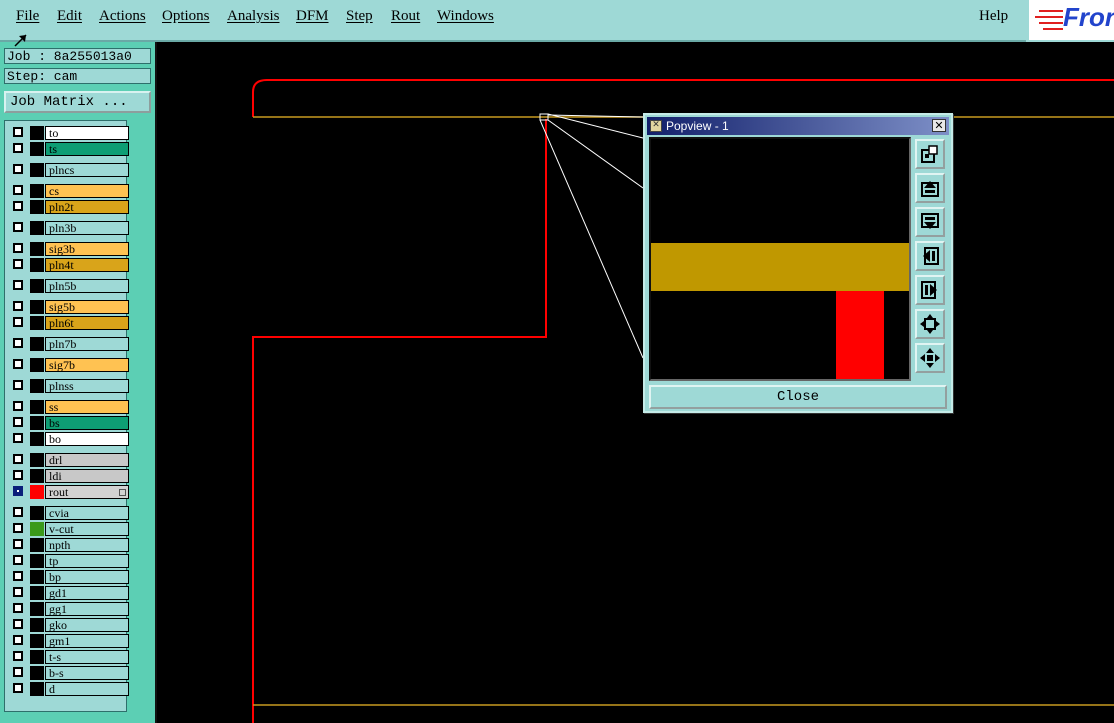 The width and height of the screenshot is (1114, 723). I want to click on move-left-button, so click(930, 256).